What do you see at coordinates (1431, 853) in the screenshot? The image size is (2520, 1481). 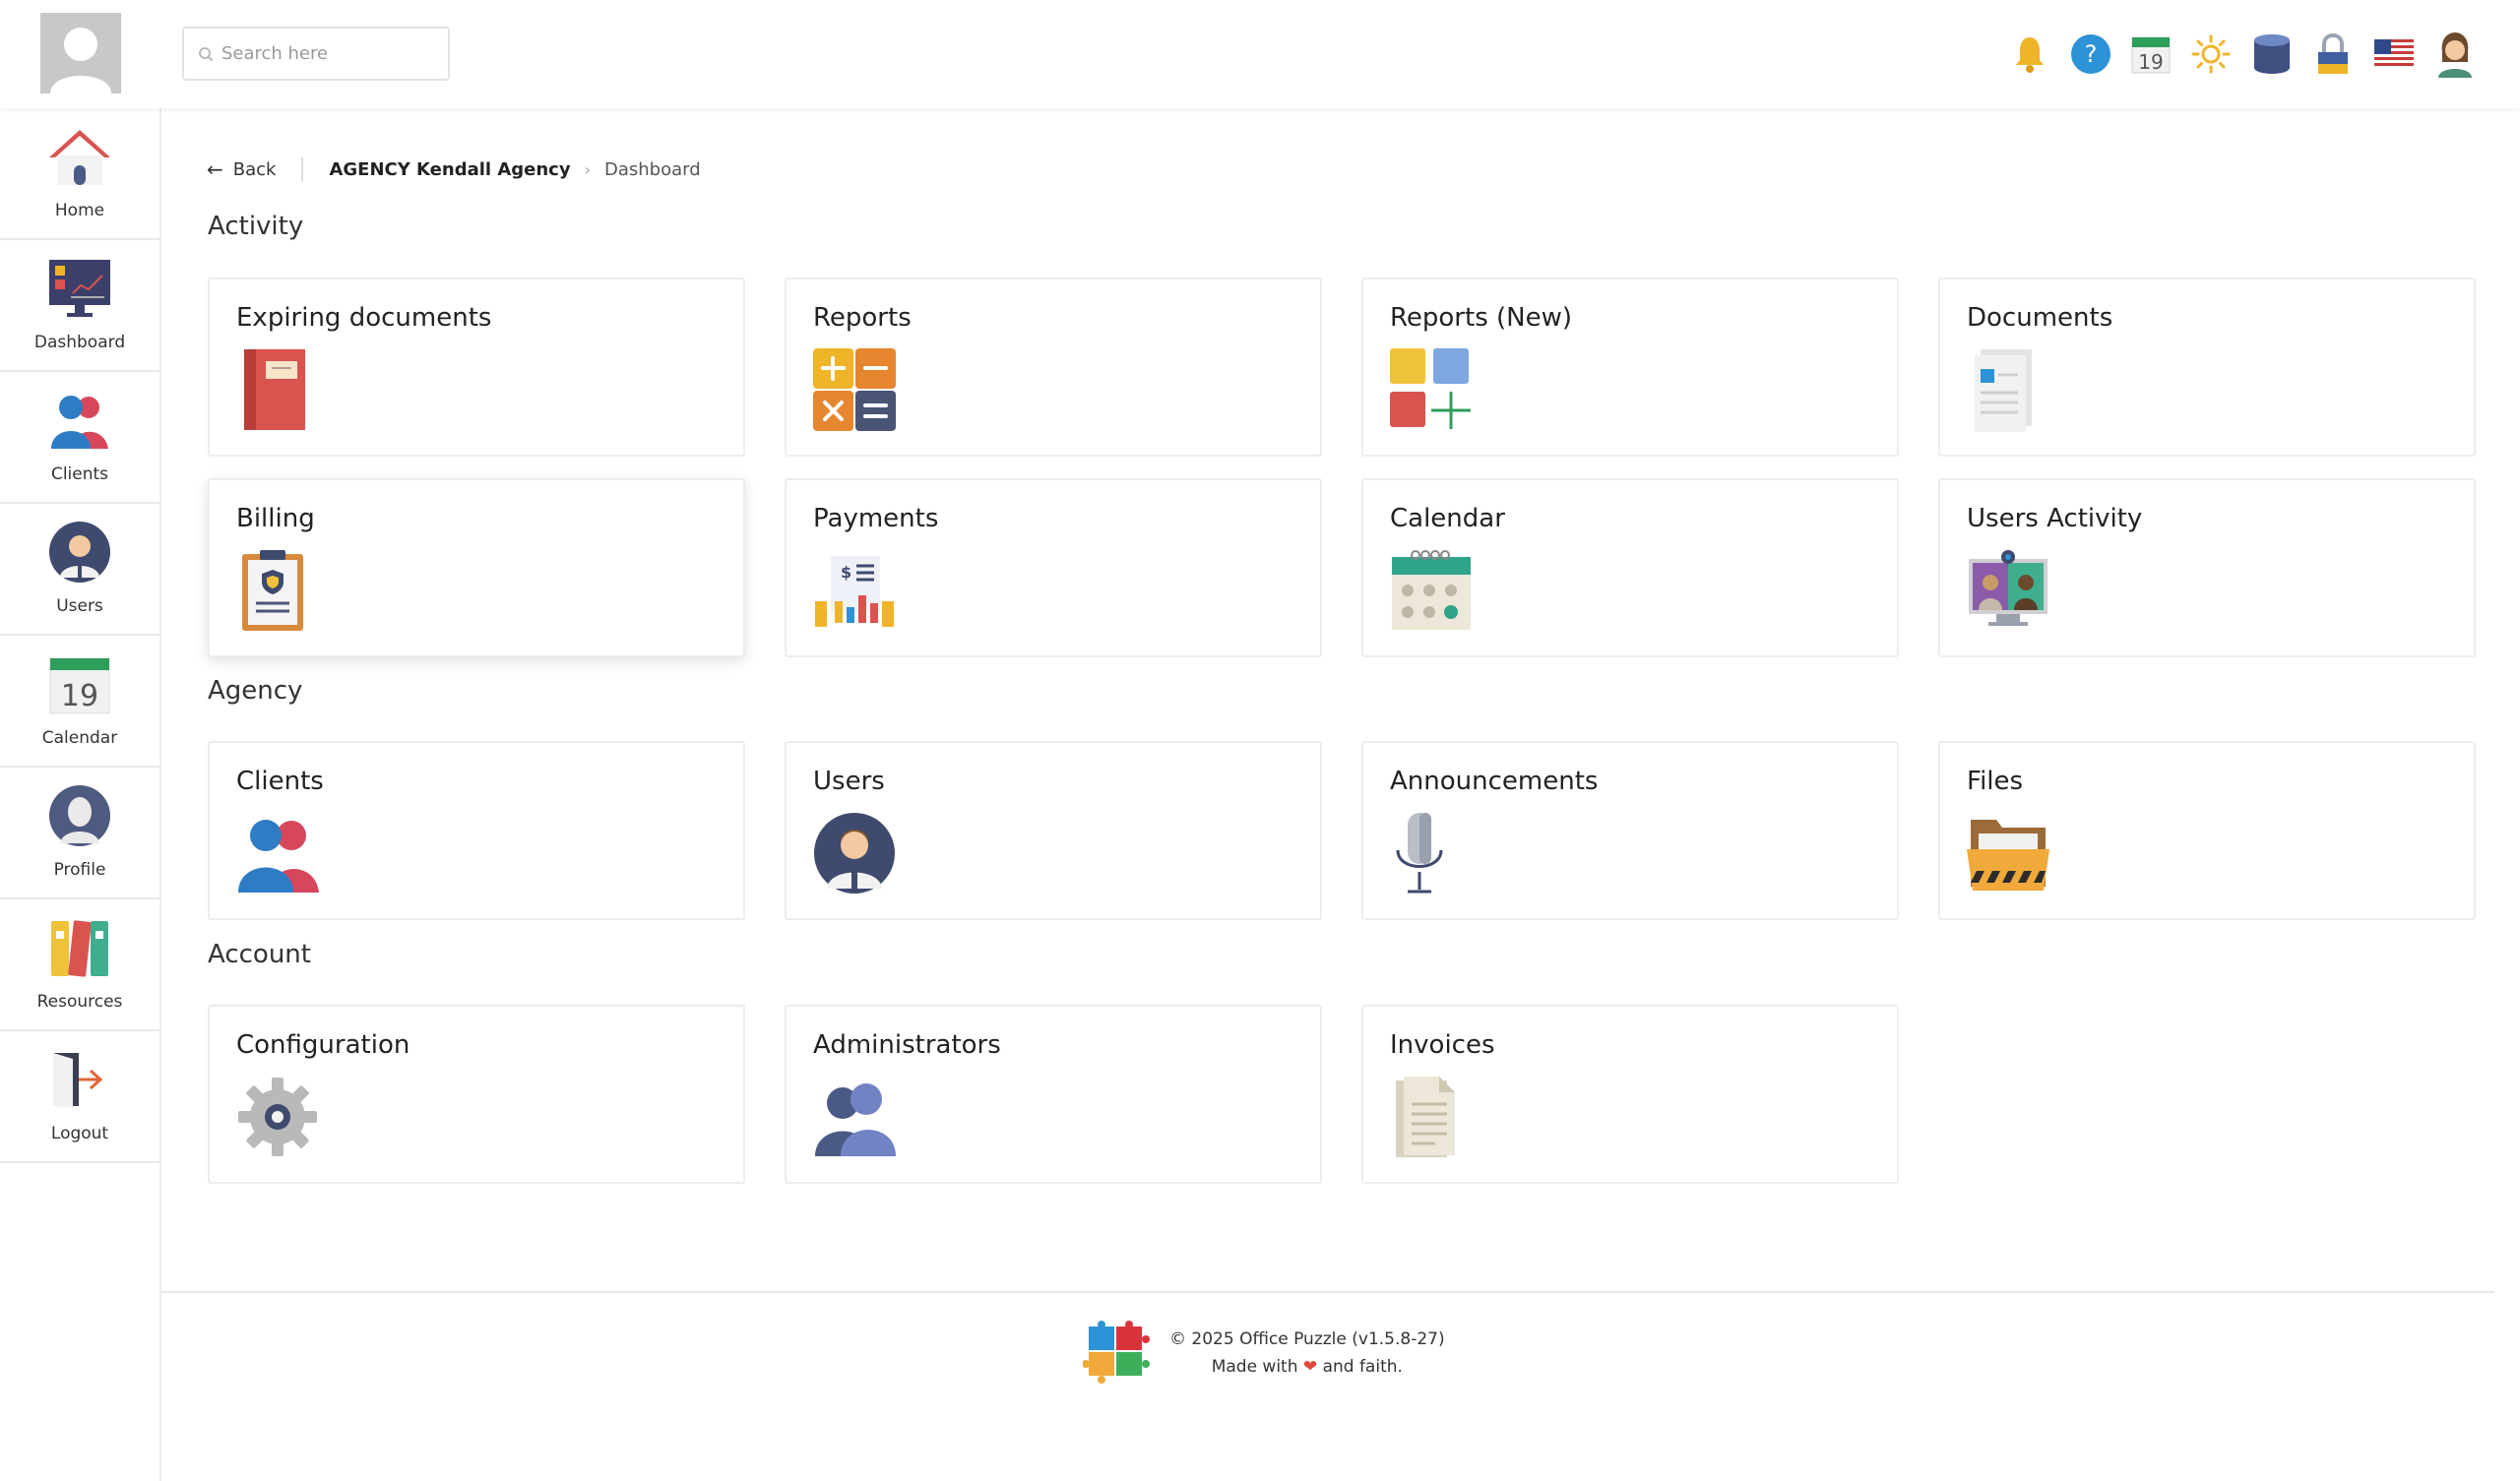 I see `microphone-icon` at bounding box center [1431, 853].